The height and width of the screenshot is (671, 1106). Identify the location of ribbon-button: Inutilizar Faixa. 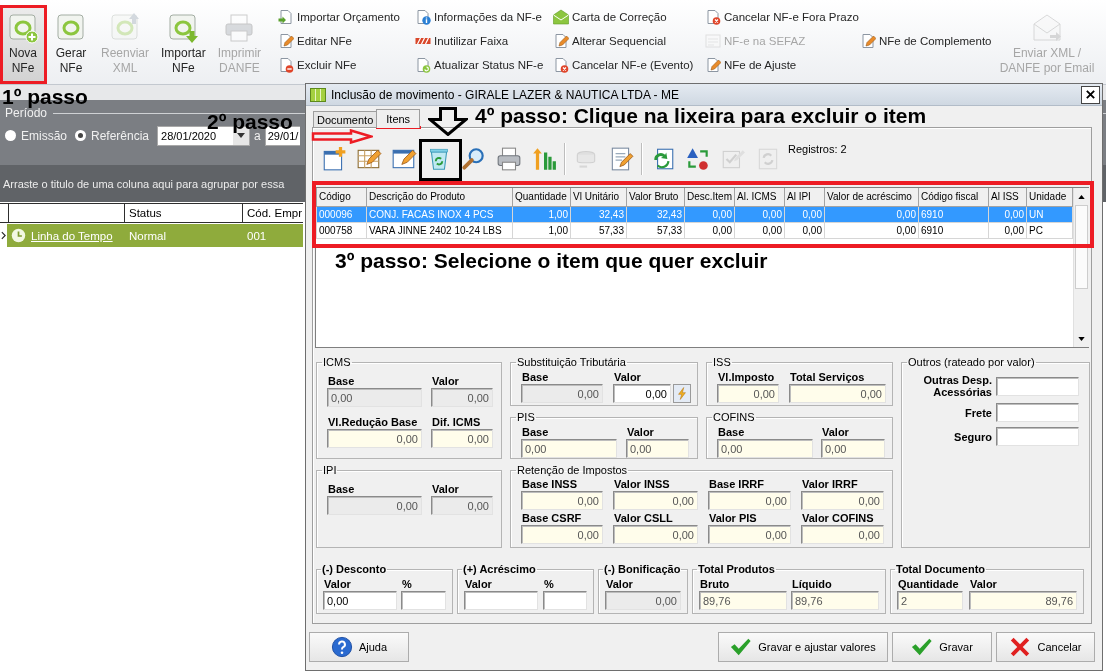
(462, 41).